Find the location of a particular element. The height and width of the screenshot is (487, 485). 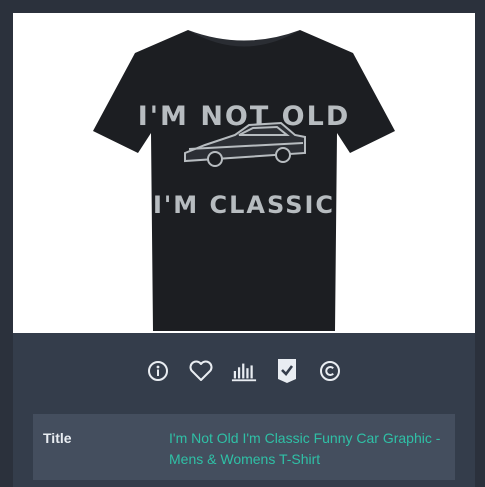

heart-icon is located at coordinates (201, 370).